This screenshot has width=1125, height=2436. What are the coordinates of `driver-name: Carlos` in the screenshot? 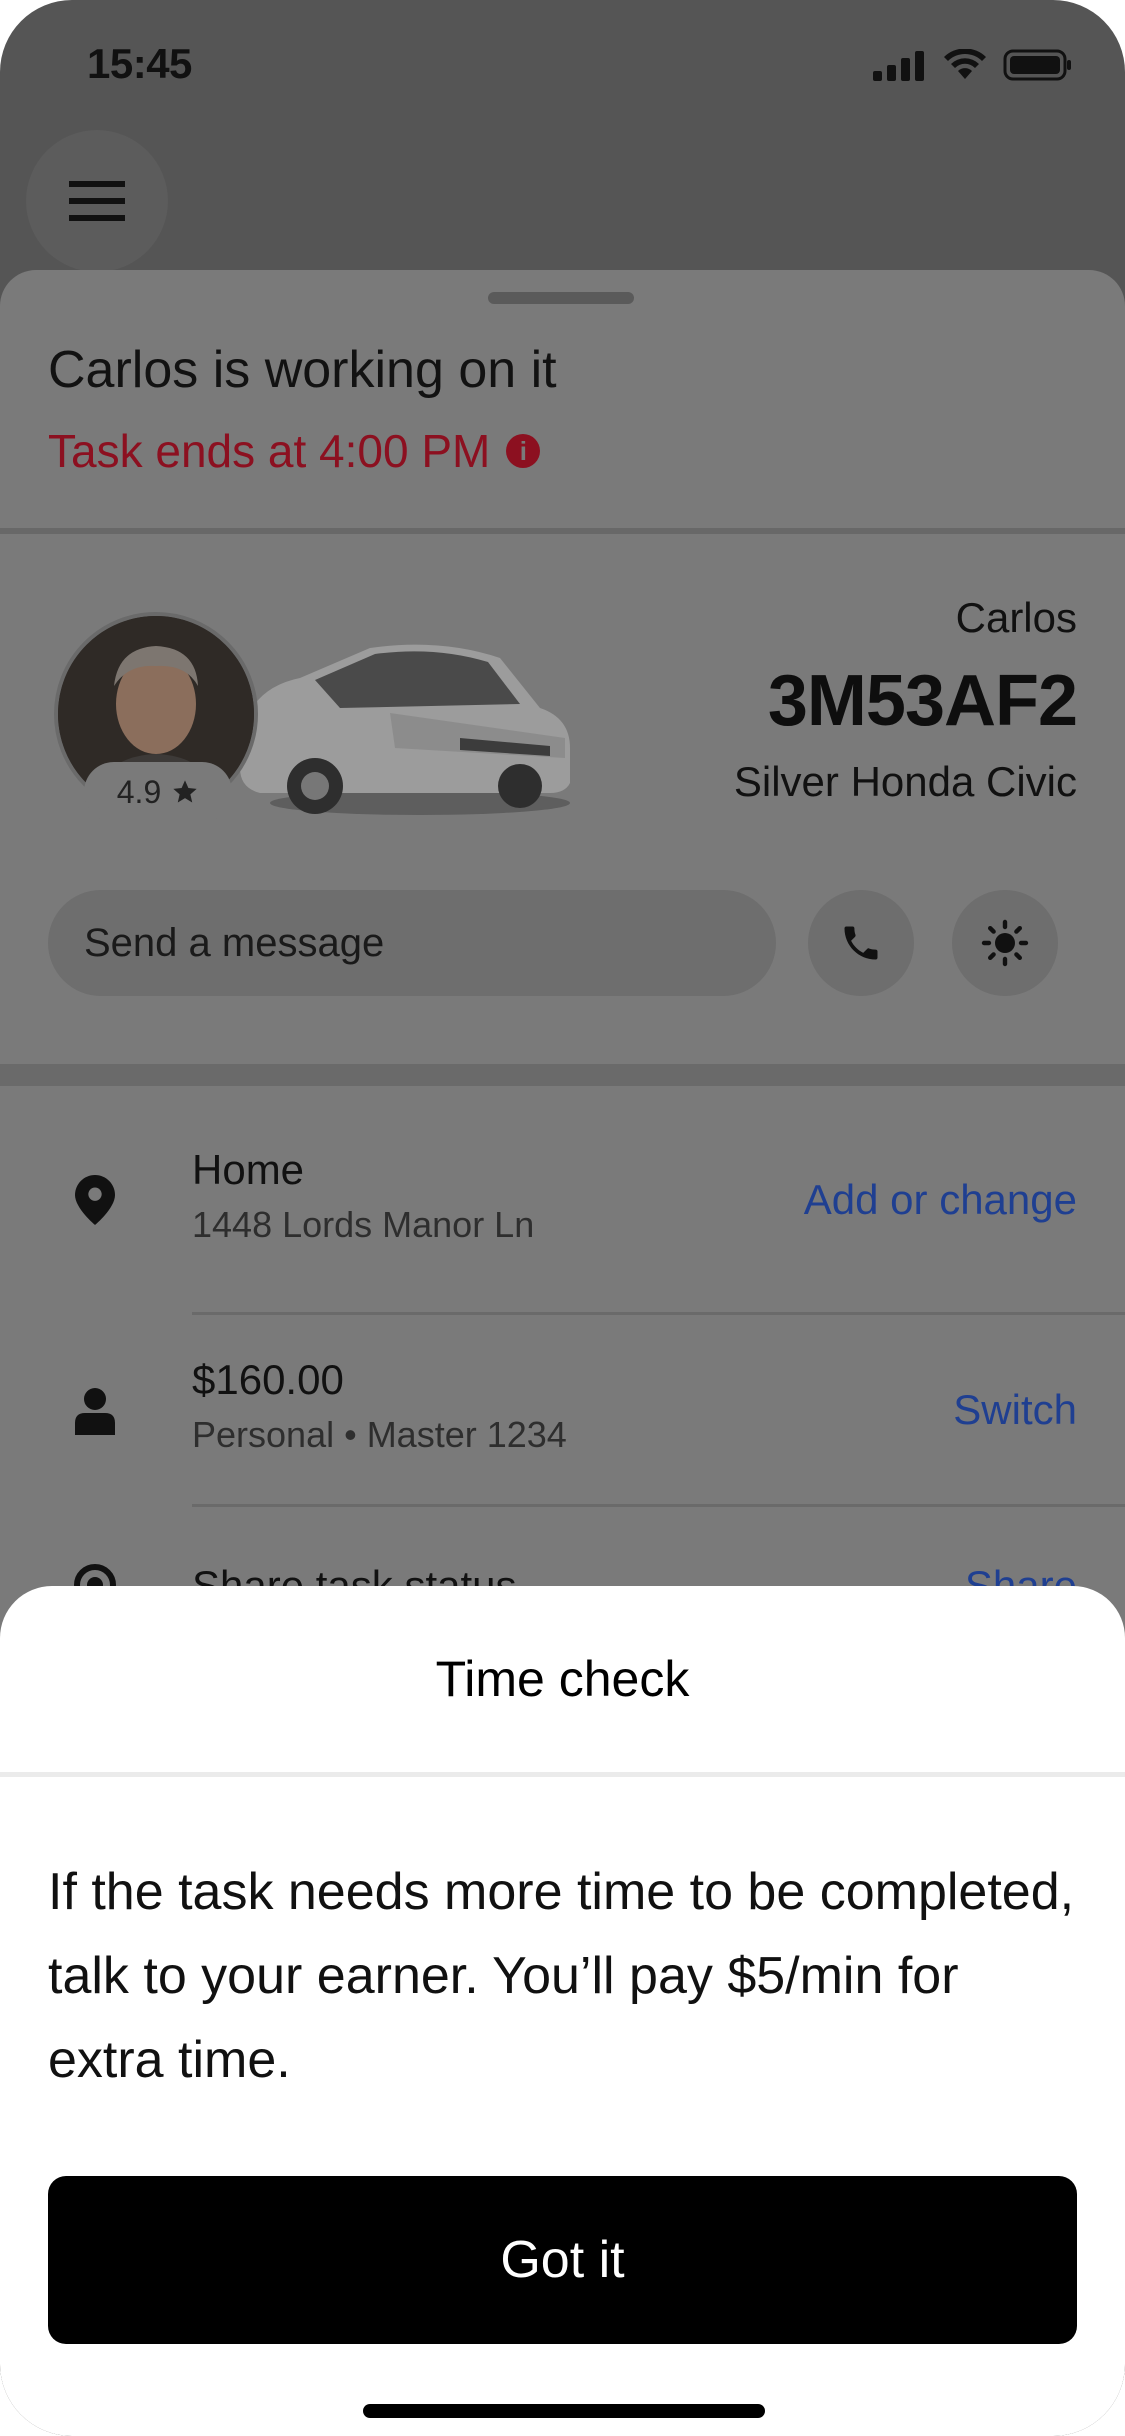 It's located at (1016, 617).